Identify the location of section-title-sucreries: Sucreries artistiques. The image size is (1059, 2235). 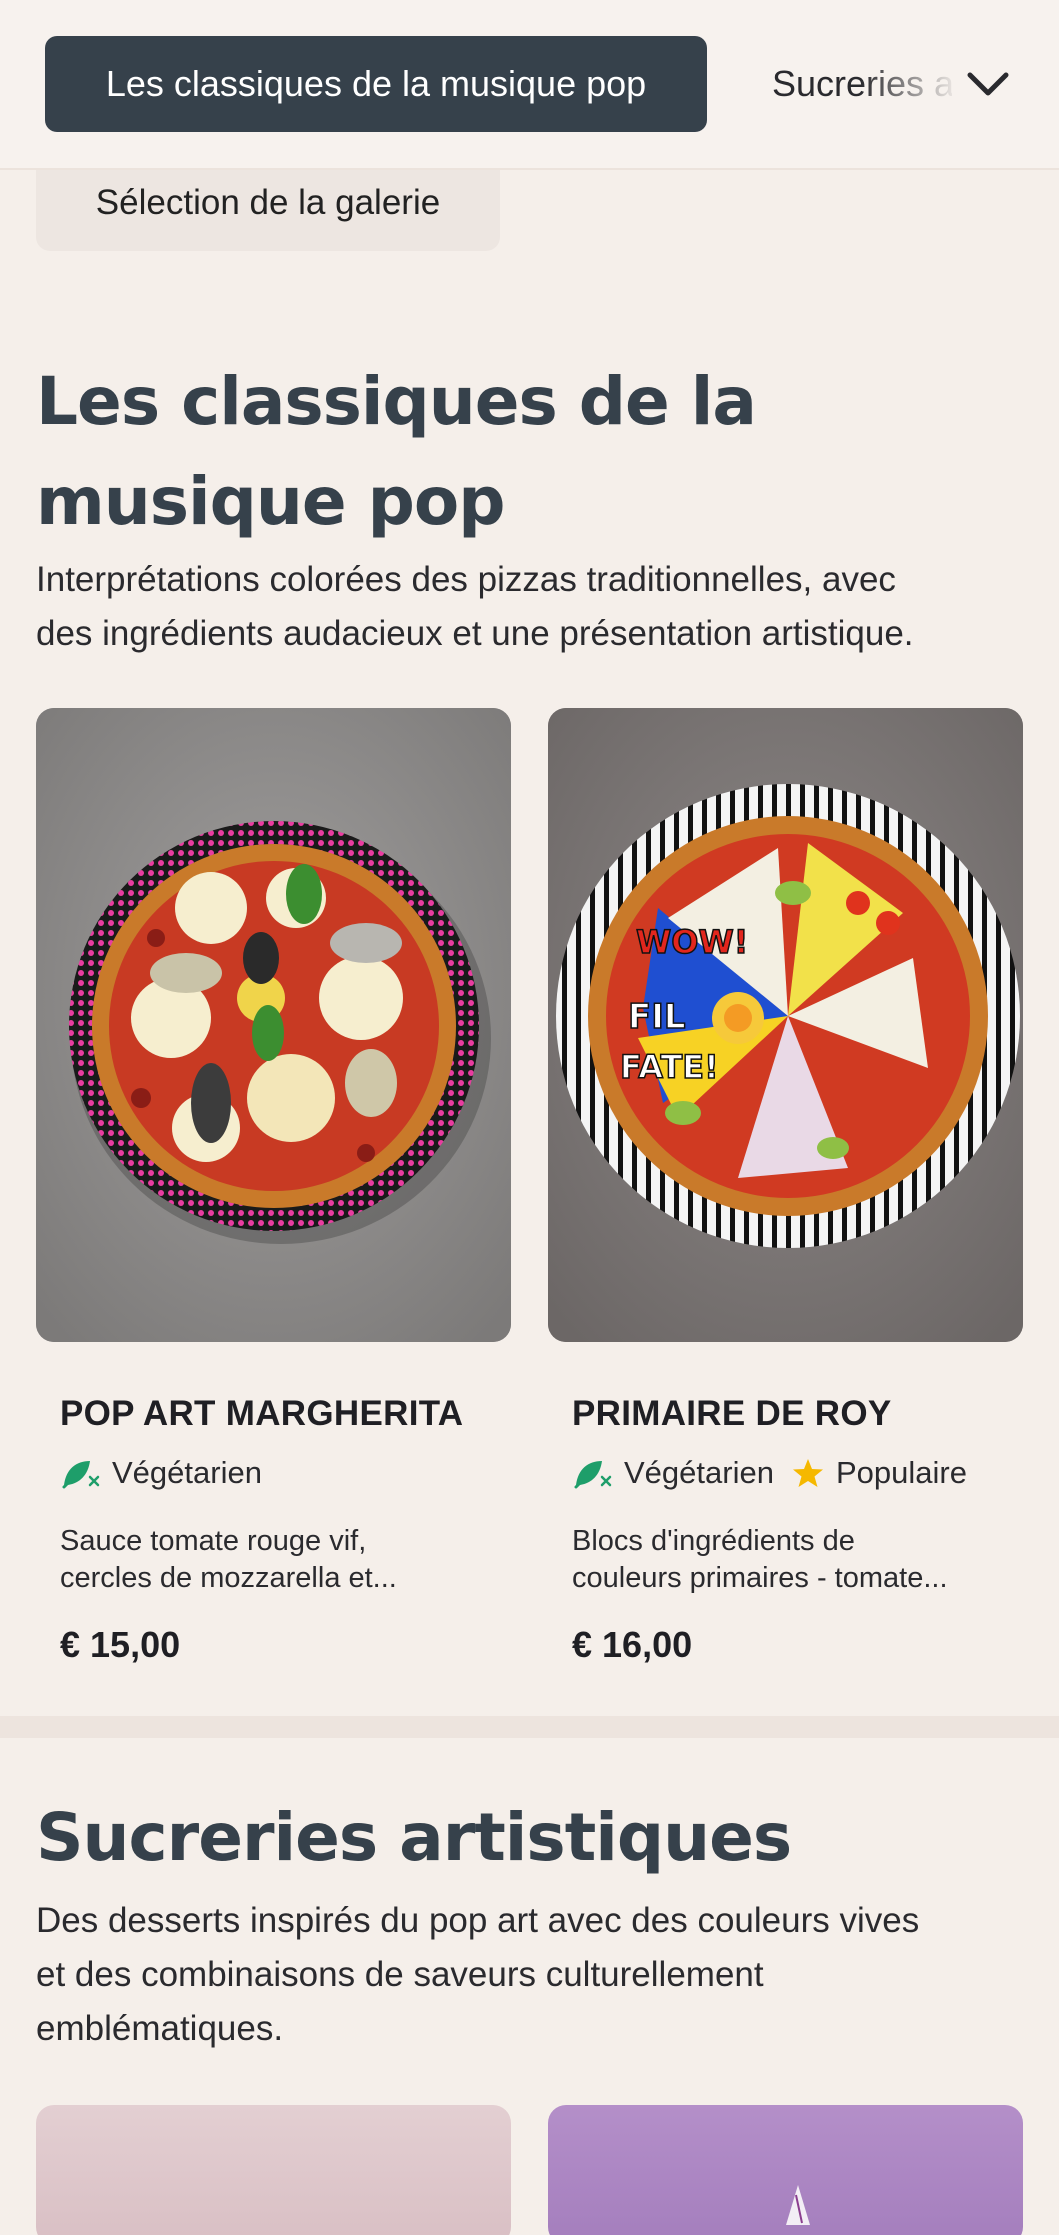
(414, 1837).